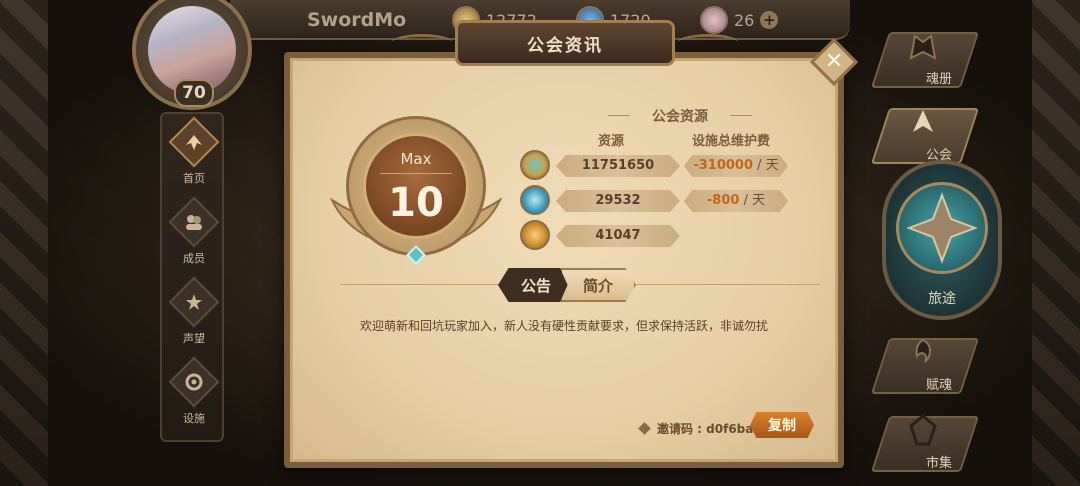 The image size is (1080, 486). What do you see at coordinates (923, 121) in the screenshot?
I see `guild-icon` at bounding box center [923, 121].